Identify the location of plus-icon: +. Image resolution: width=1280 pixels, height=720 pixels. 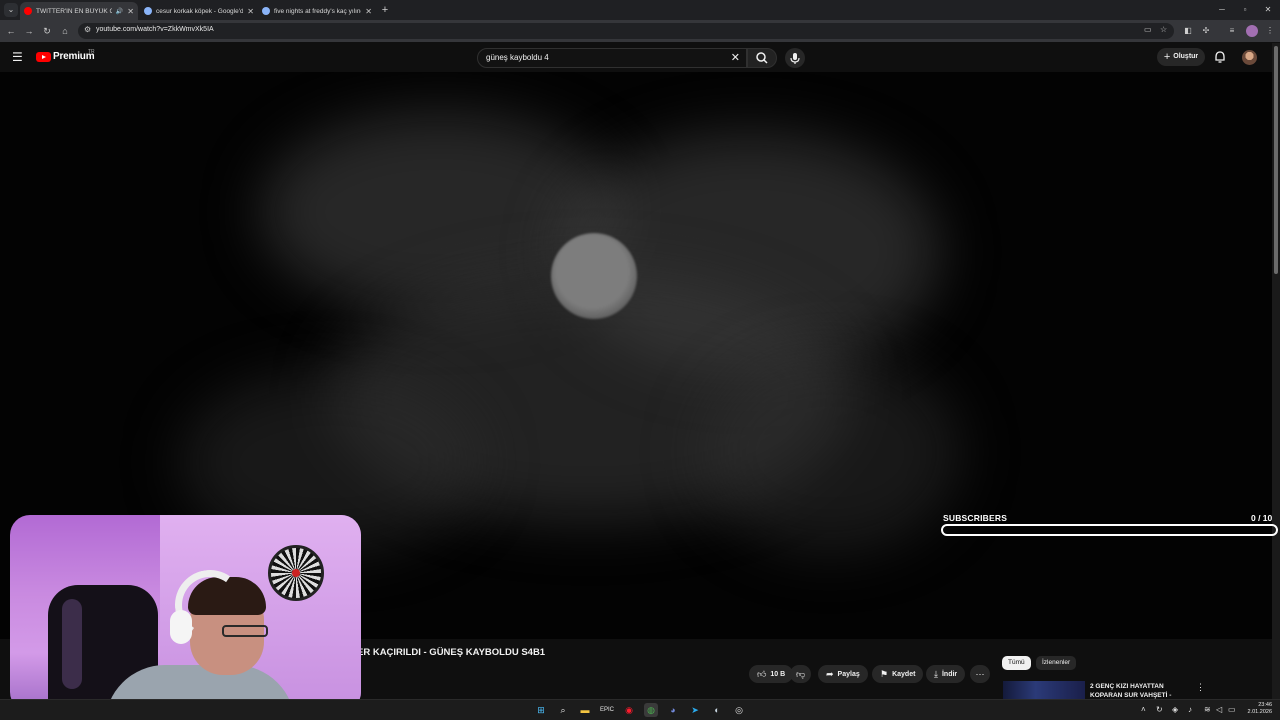
(1167, 57).